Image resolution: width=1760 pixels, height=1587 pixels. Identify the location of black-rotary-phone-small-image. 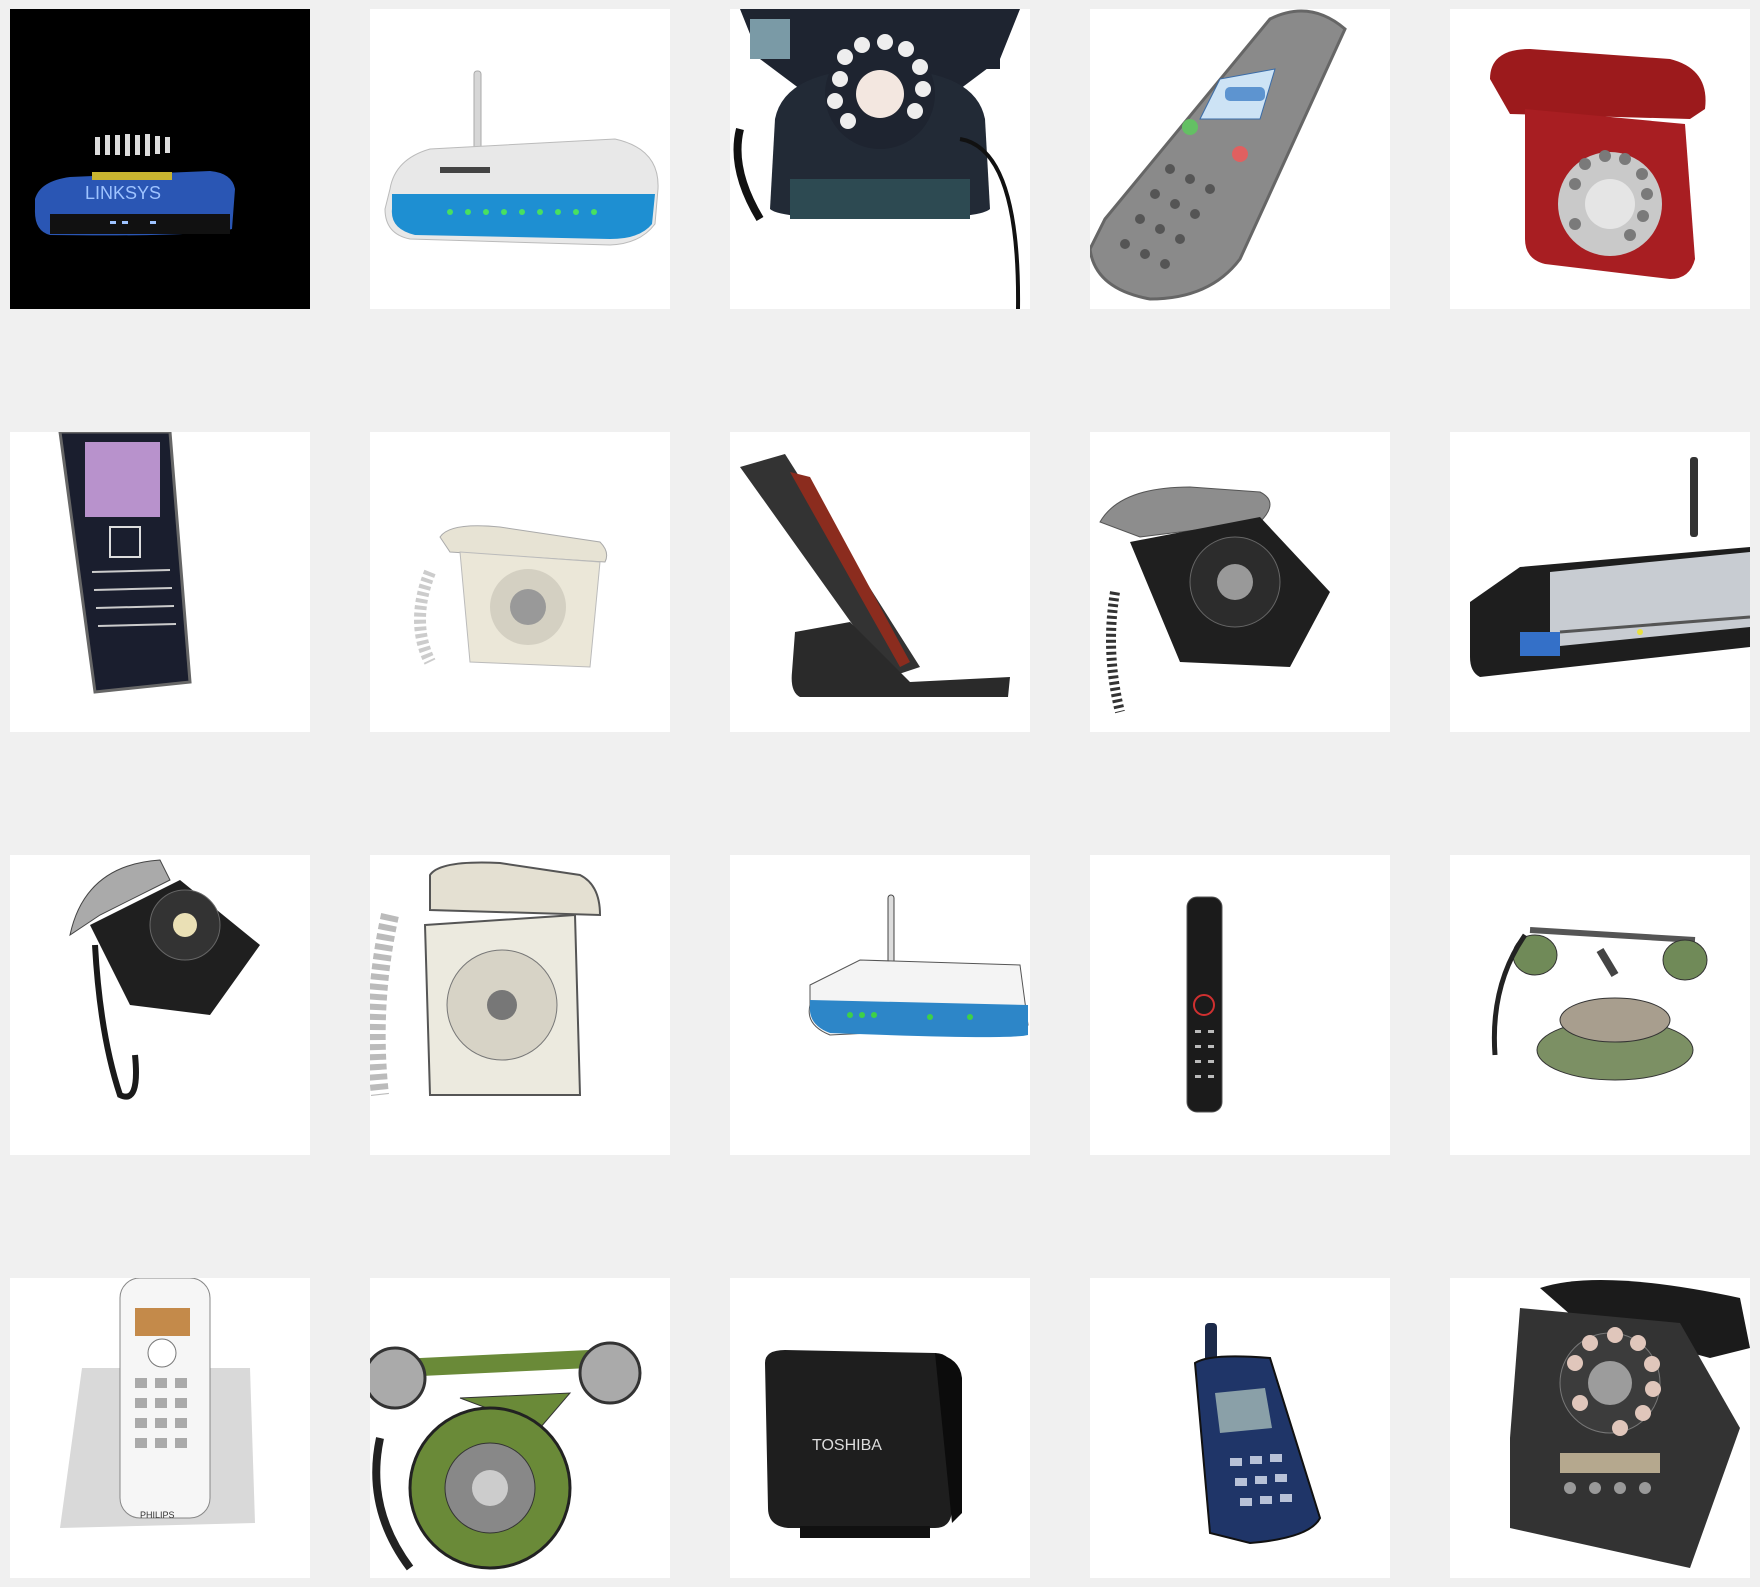
(164, 979).